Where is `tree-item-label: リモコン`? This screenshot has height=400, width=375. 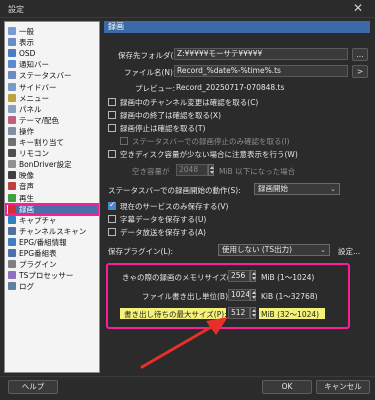
tree-item-label: リモコン is located at coordinates (34, 154).